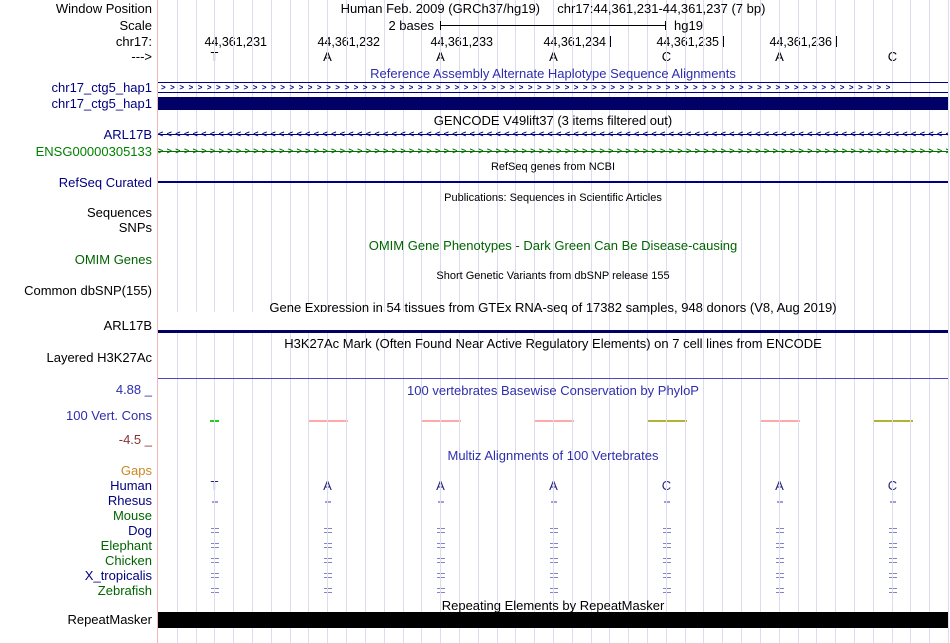 The height and width of the screenshot is (643, 950). I want to click on multiz-species-label: Elephant, so click(76, 545).